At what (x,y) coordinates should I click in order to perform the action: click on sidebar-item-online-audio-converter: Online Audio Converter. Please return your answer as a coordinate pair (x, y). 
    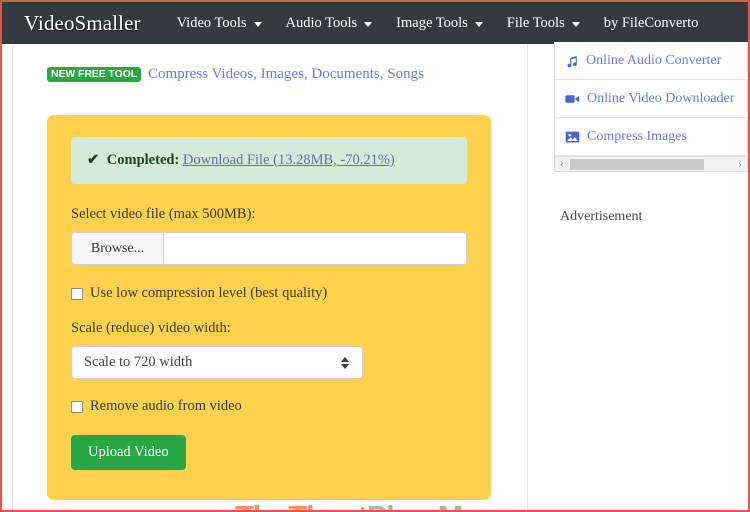
    Looking at the image, I should click on (651, 61).